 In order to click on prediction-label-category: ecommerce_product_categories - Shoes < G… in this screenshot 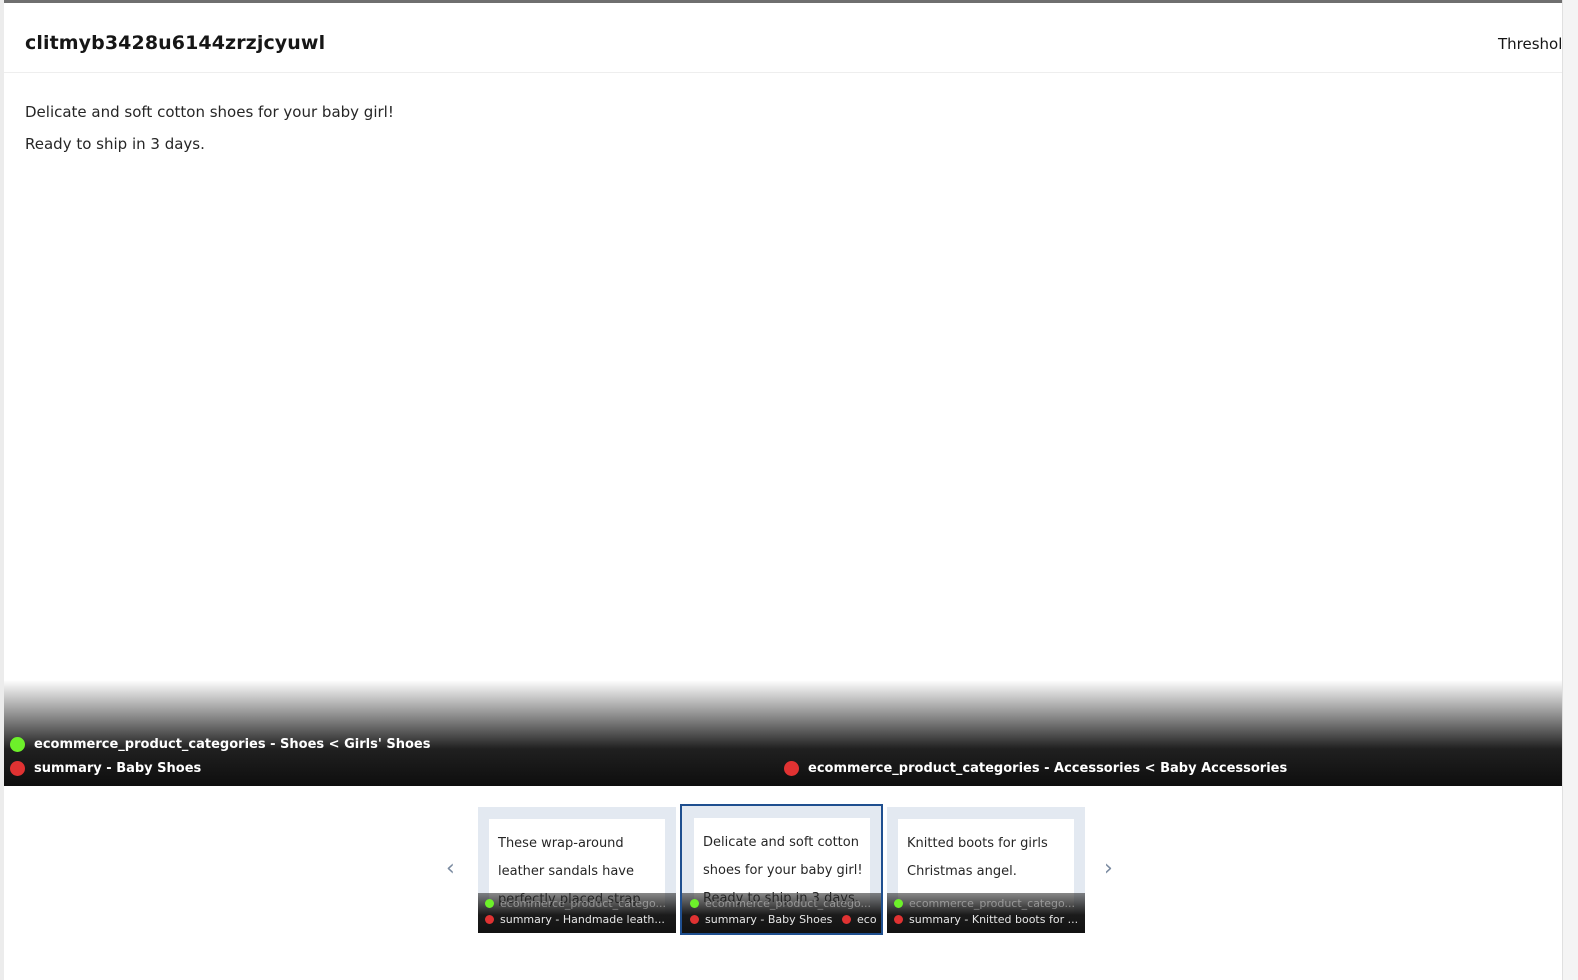, I will do `click(220, 744)`.